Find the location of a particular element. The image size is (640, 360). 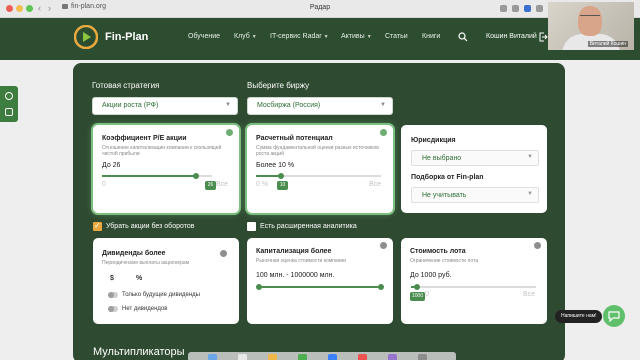

slider-handle-min is located at coordinates (259, 287).